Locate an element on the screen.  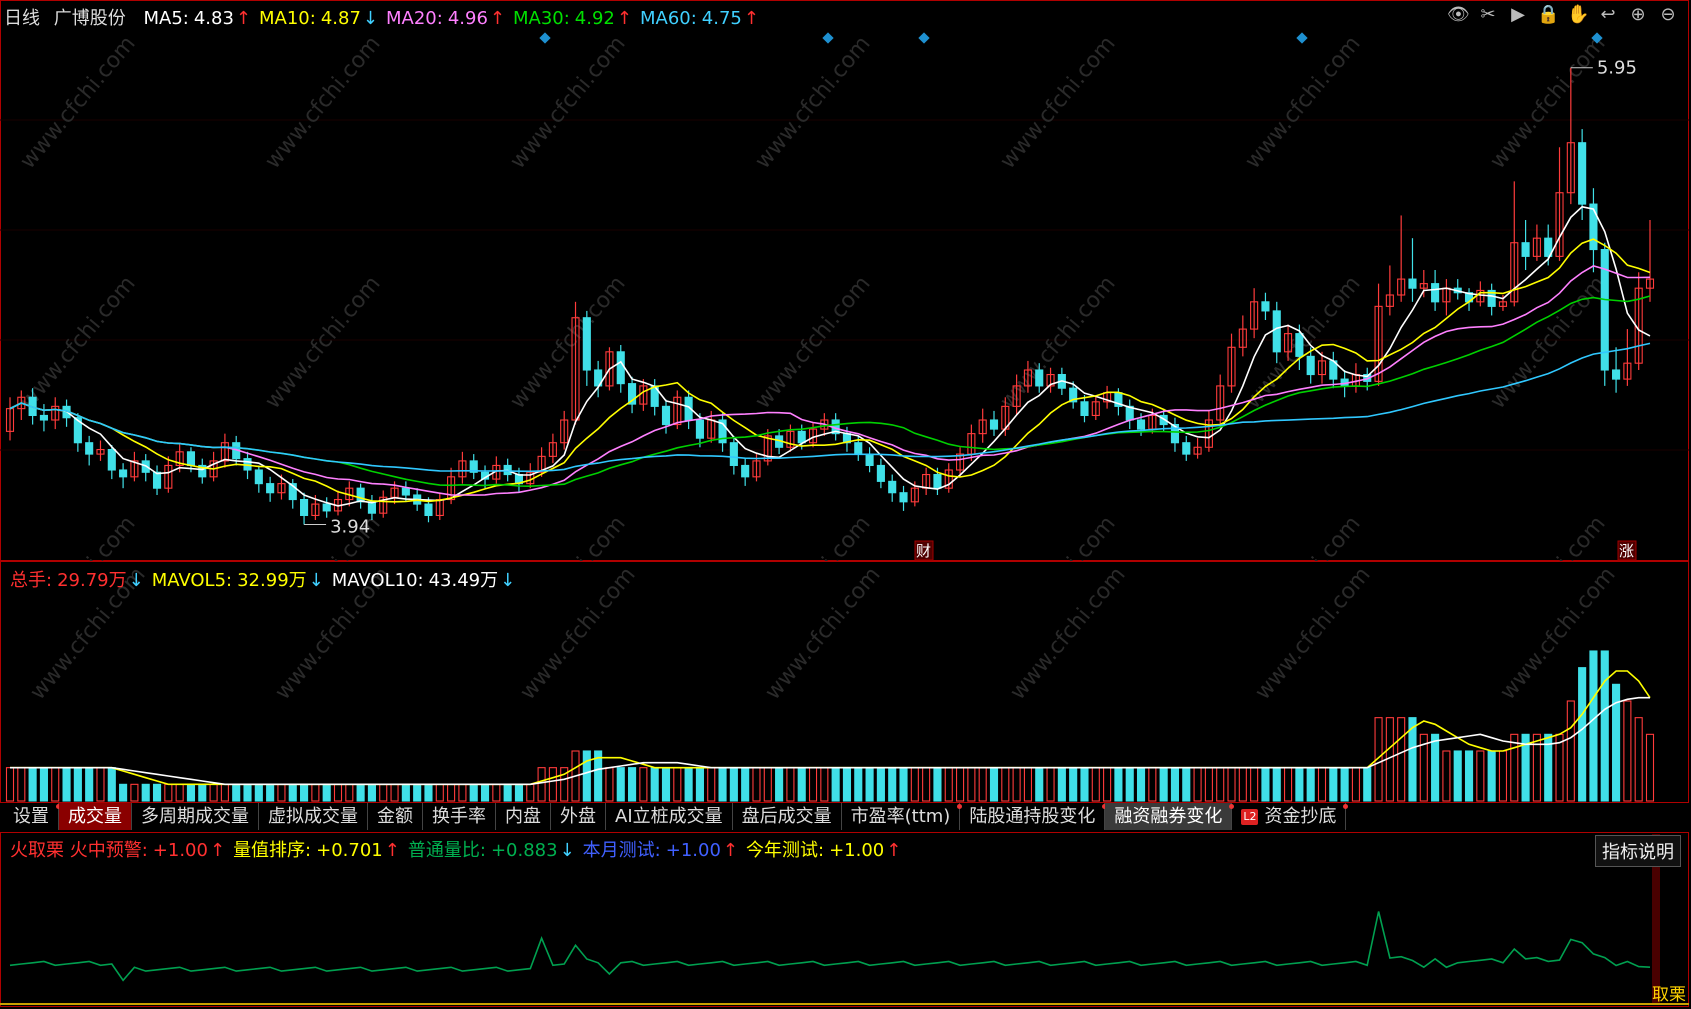
tab-8: AI立桩成交量 is located at coordinates (669, 816).